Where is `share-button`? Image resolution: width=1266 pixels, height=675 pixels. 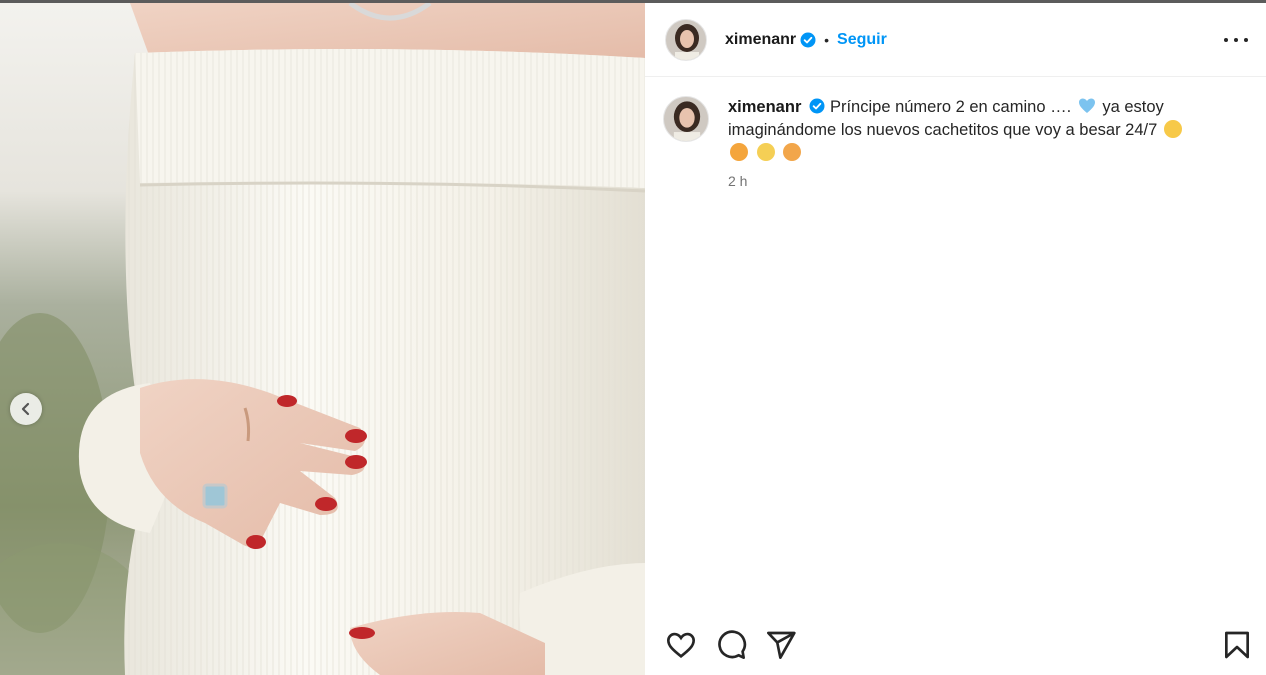 share-button is located at coordinates (781, 645).